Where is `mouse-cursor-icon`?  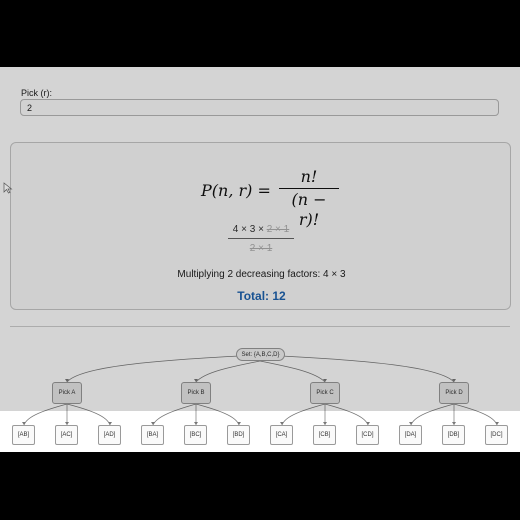
mouse-cursor-icon is located at coordinates (8, 188).